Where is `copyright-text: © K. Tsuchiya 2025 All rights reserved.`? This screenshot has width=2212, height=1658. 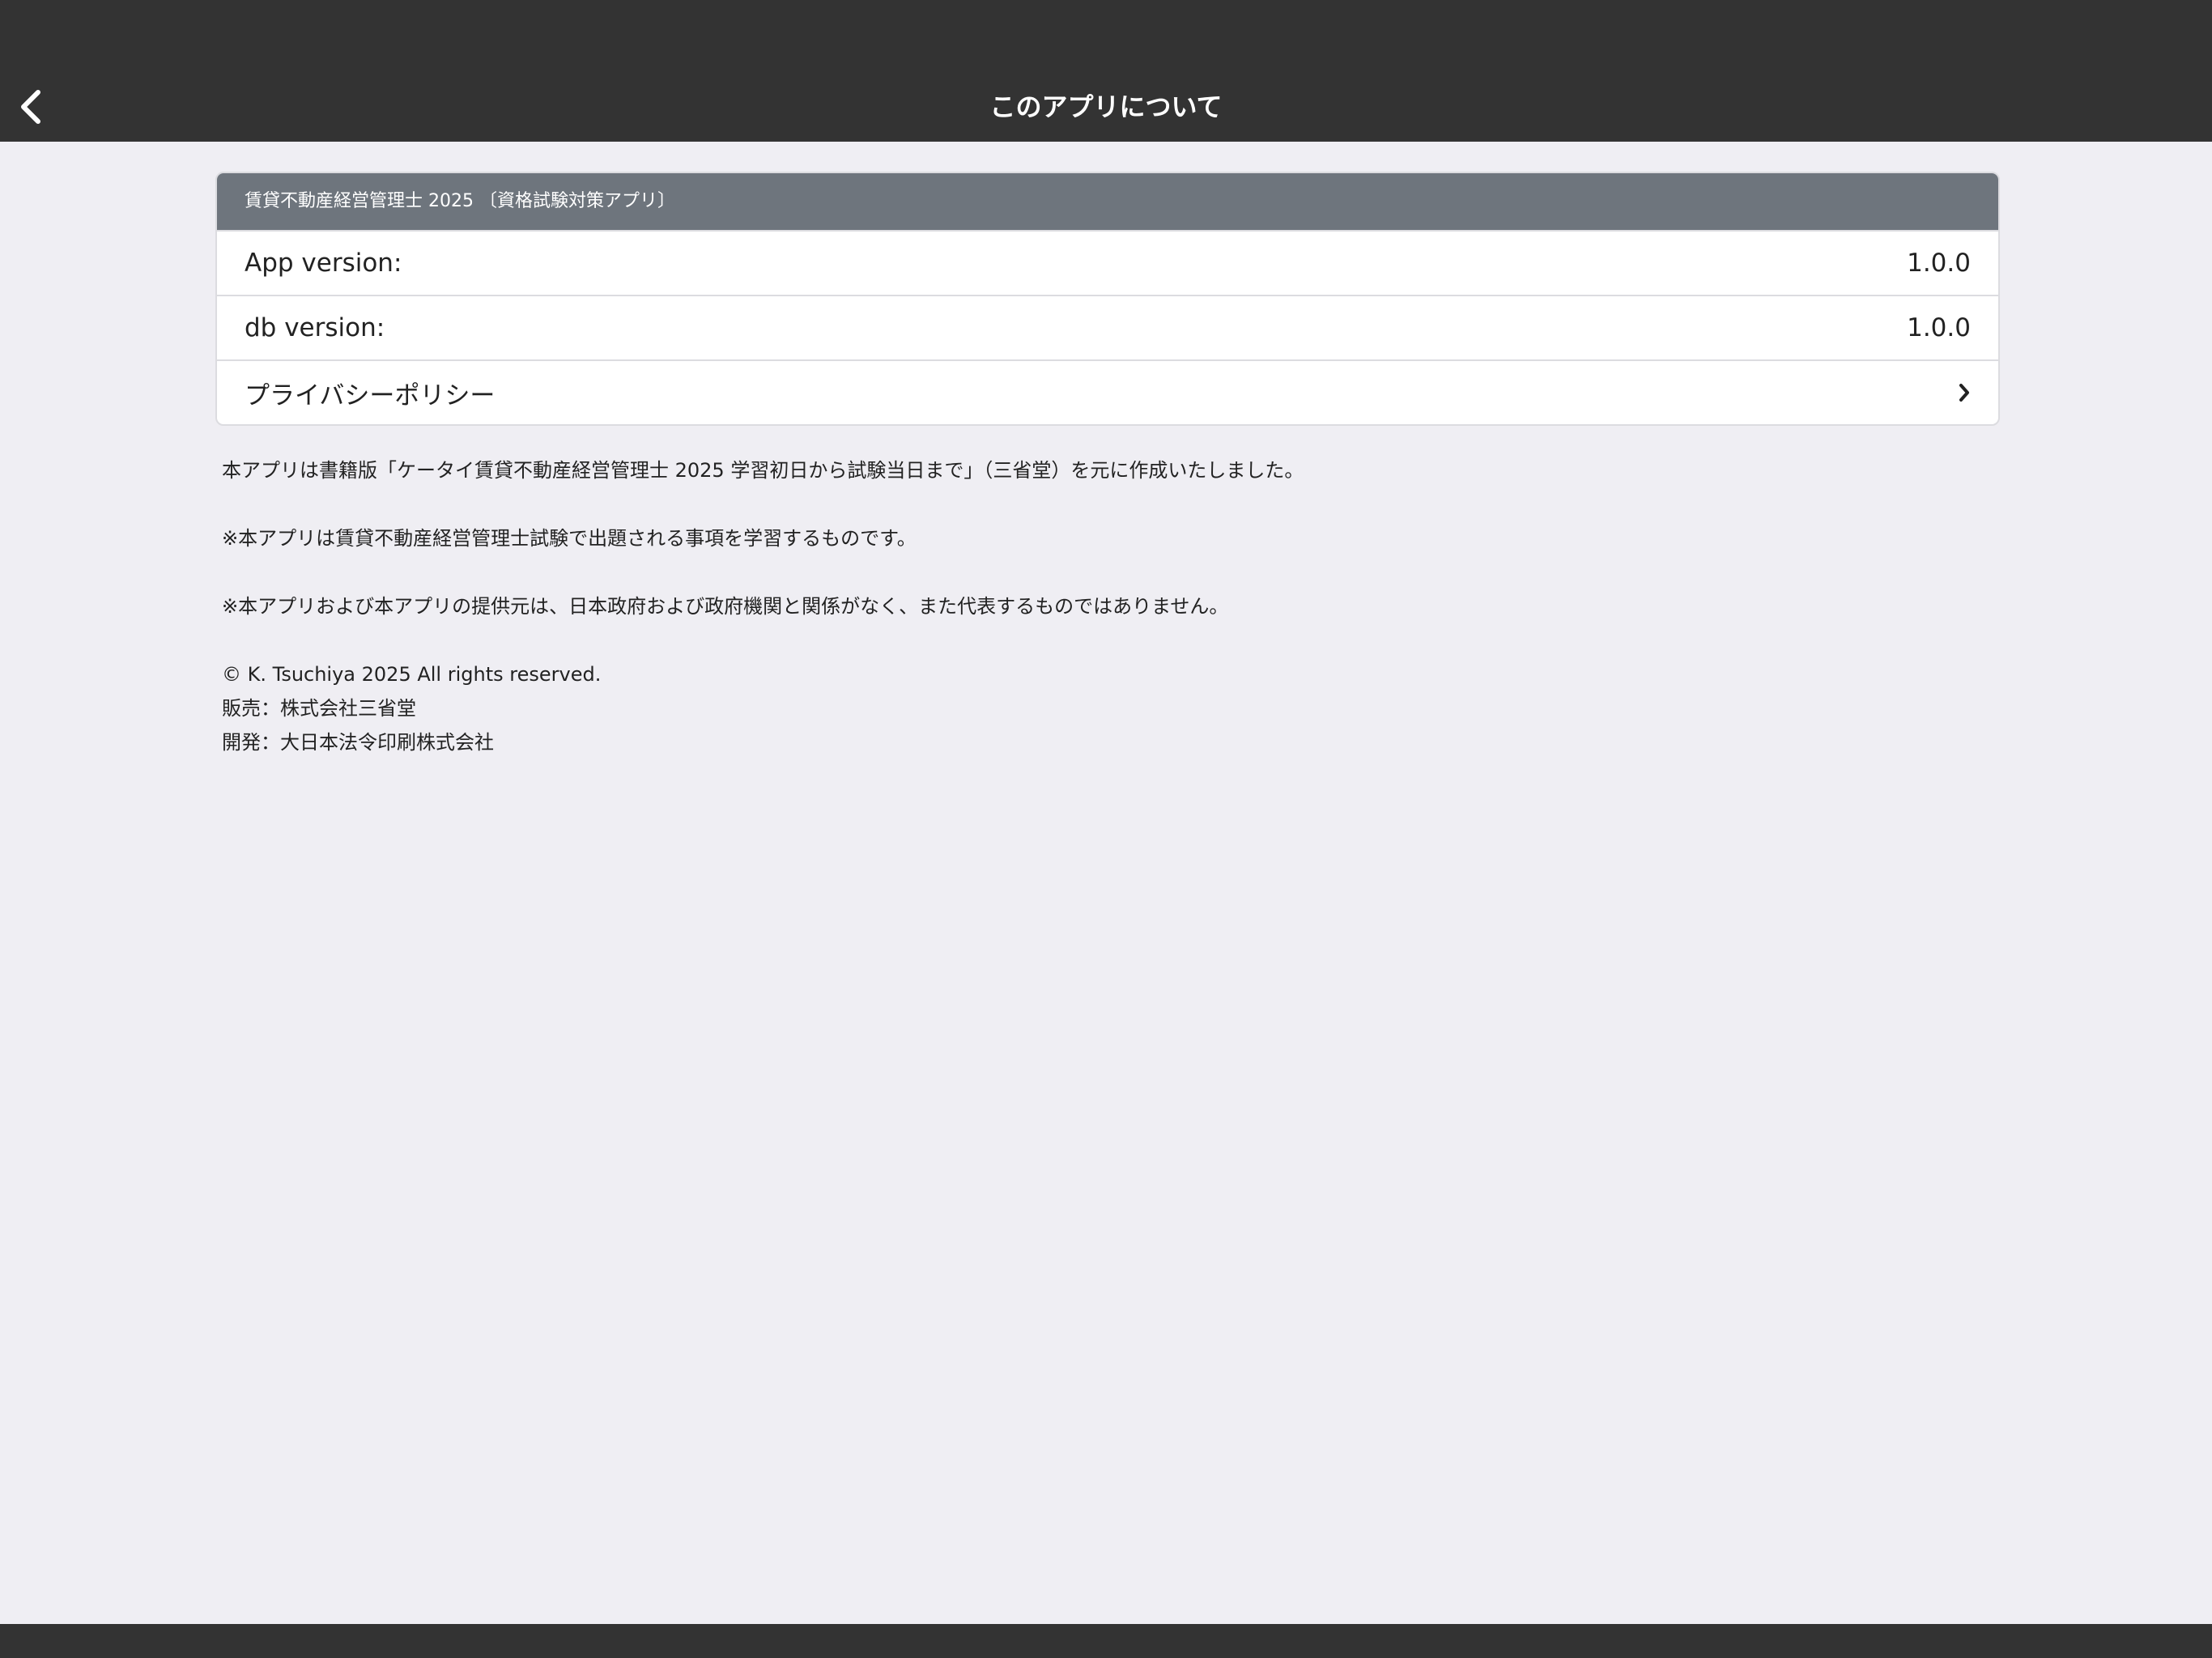
copyright-text: © K. Tsuchiya 2025 All rights reserved. is located at coordinates (412, 674).